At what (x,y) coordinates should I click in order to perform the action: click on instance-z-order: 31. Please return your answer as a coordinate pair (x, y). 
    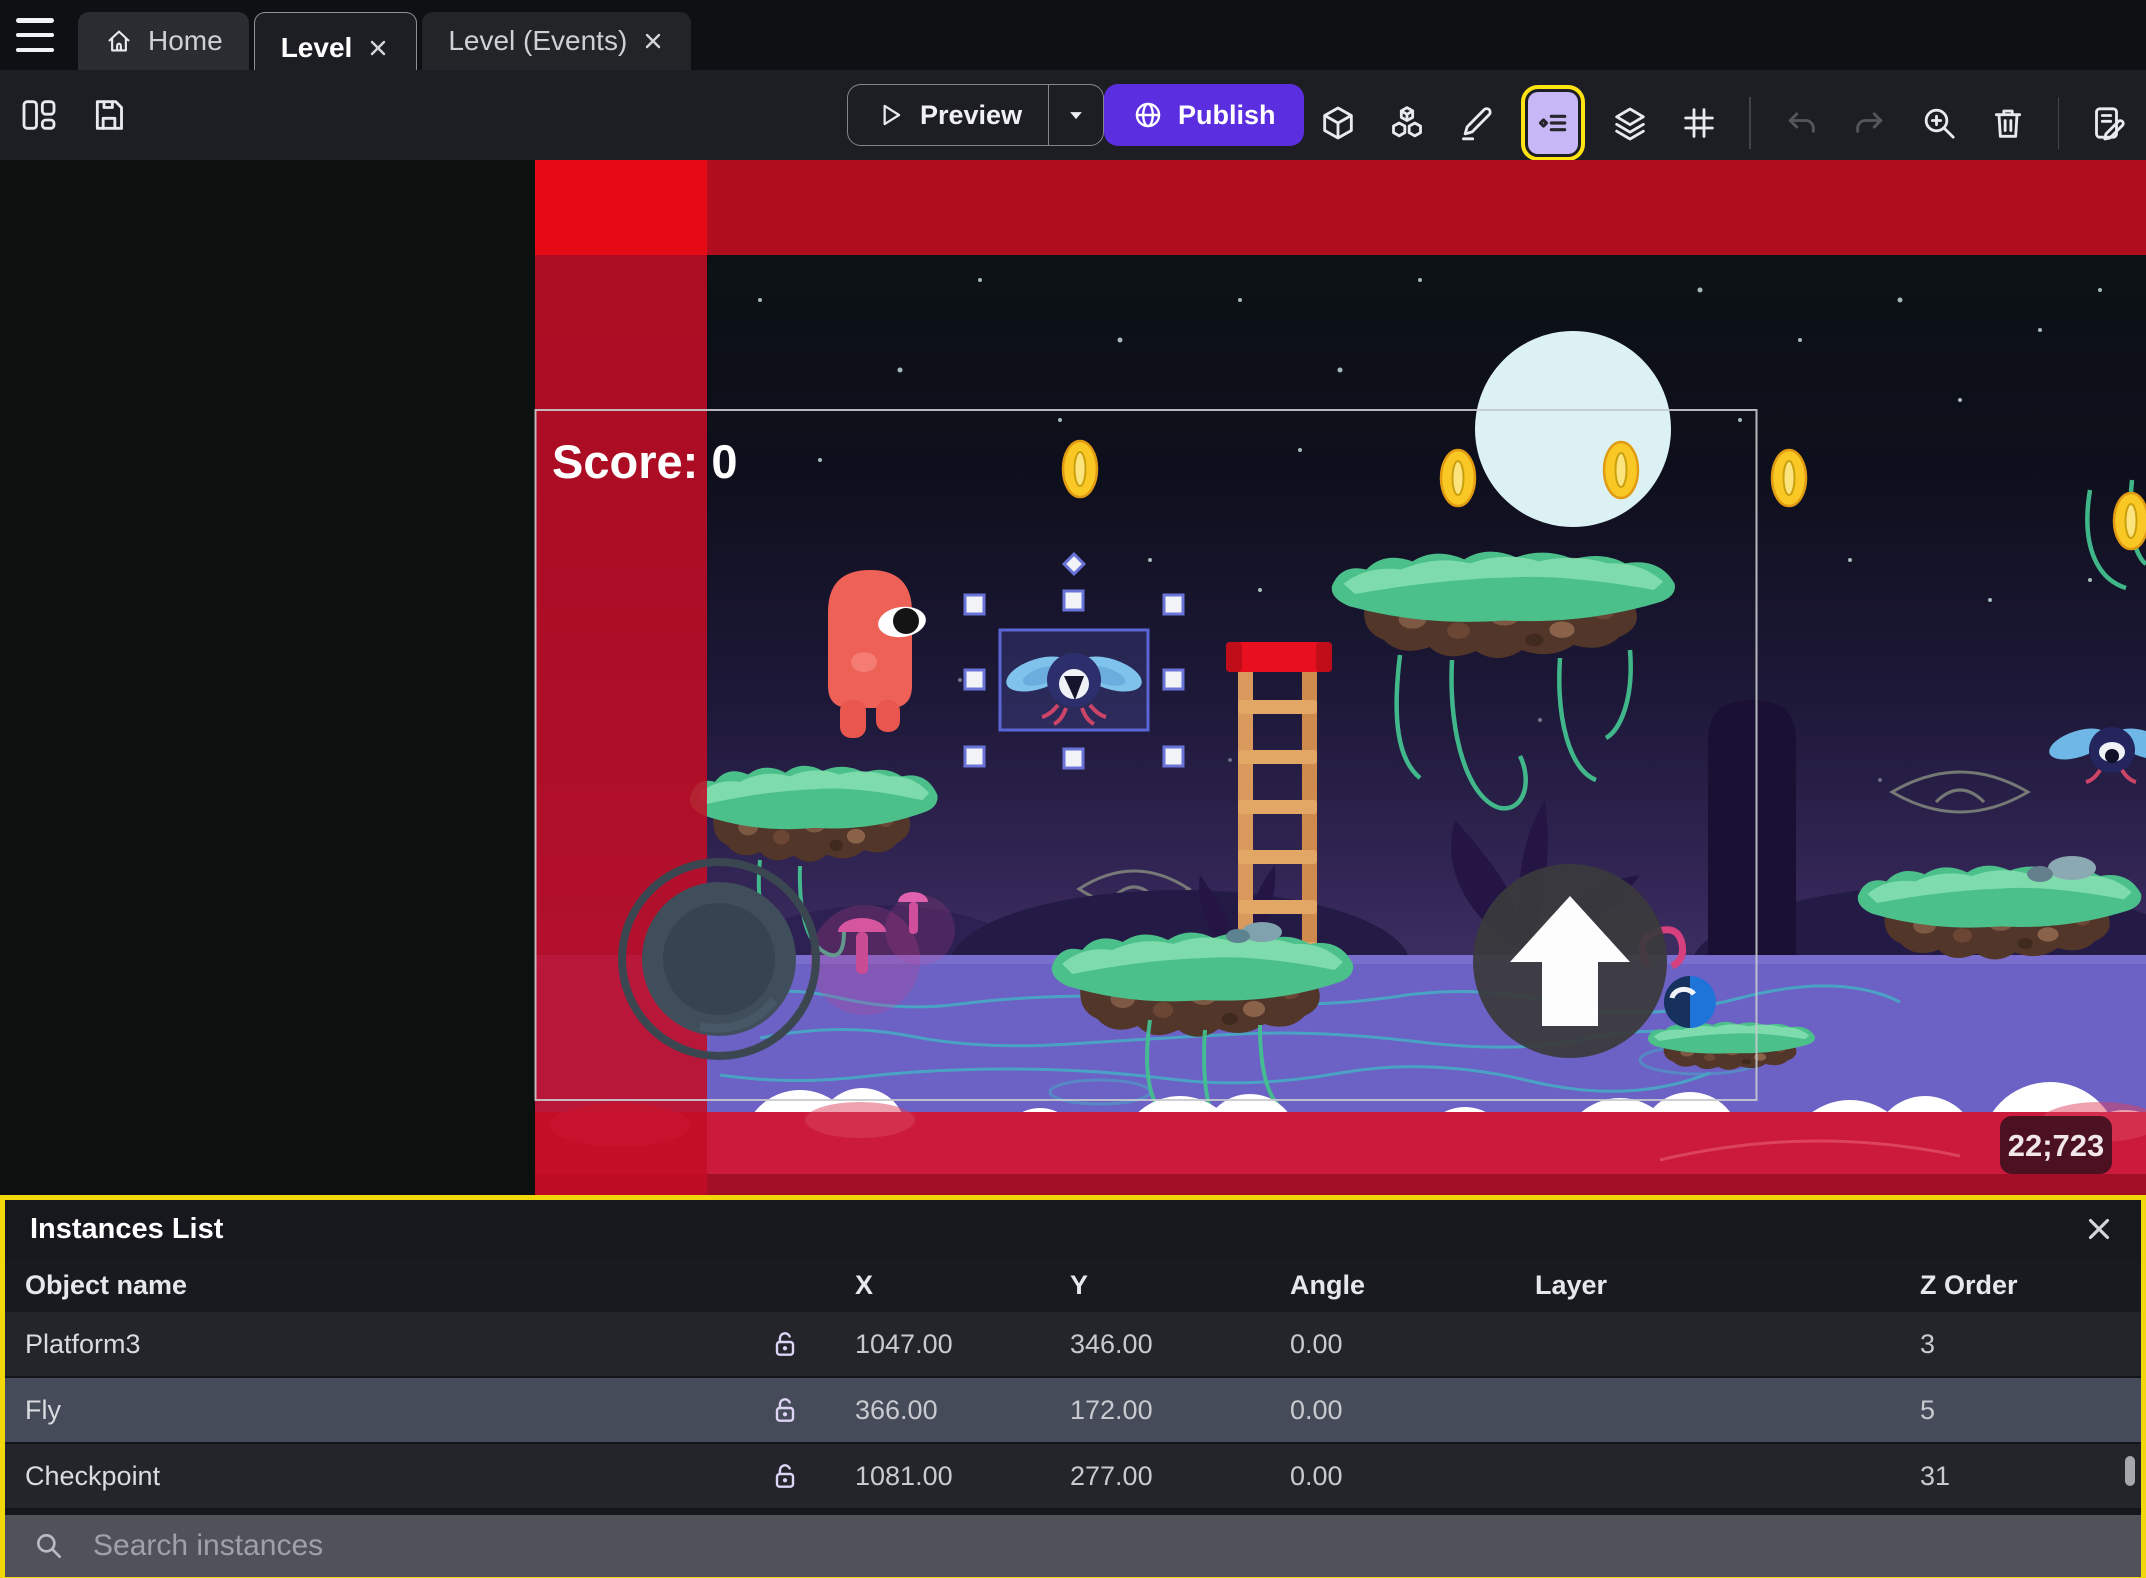
    Looking at the image, I should click on (1935, 1475).